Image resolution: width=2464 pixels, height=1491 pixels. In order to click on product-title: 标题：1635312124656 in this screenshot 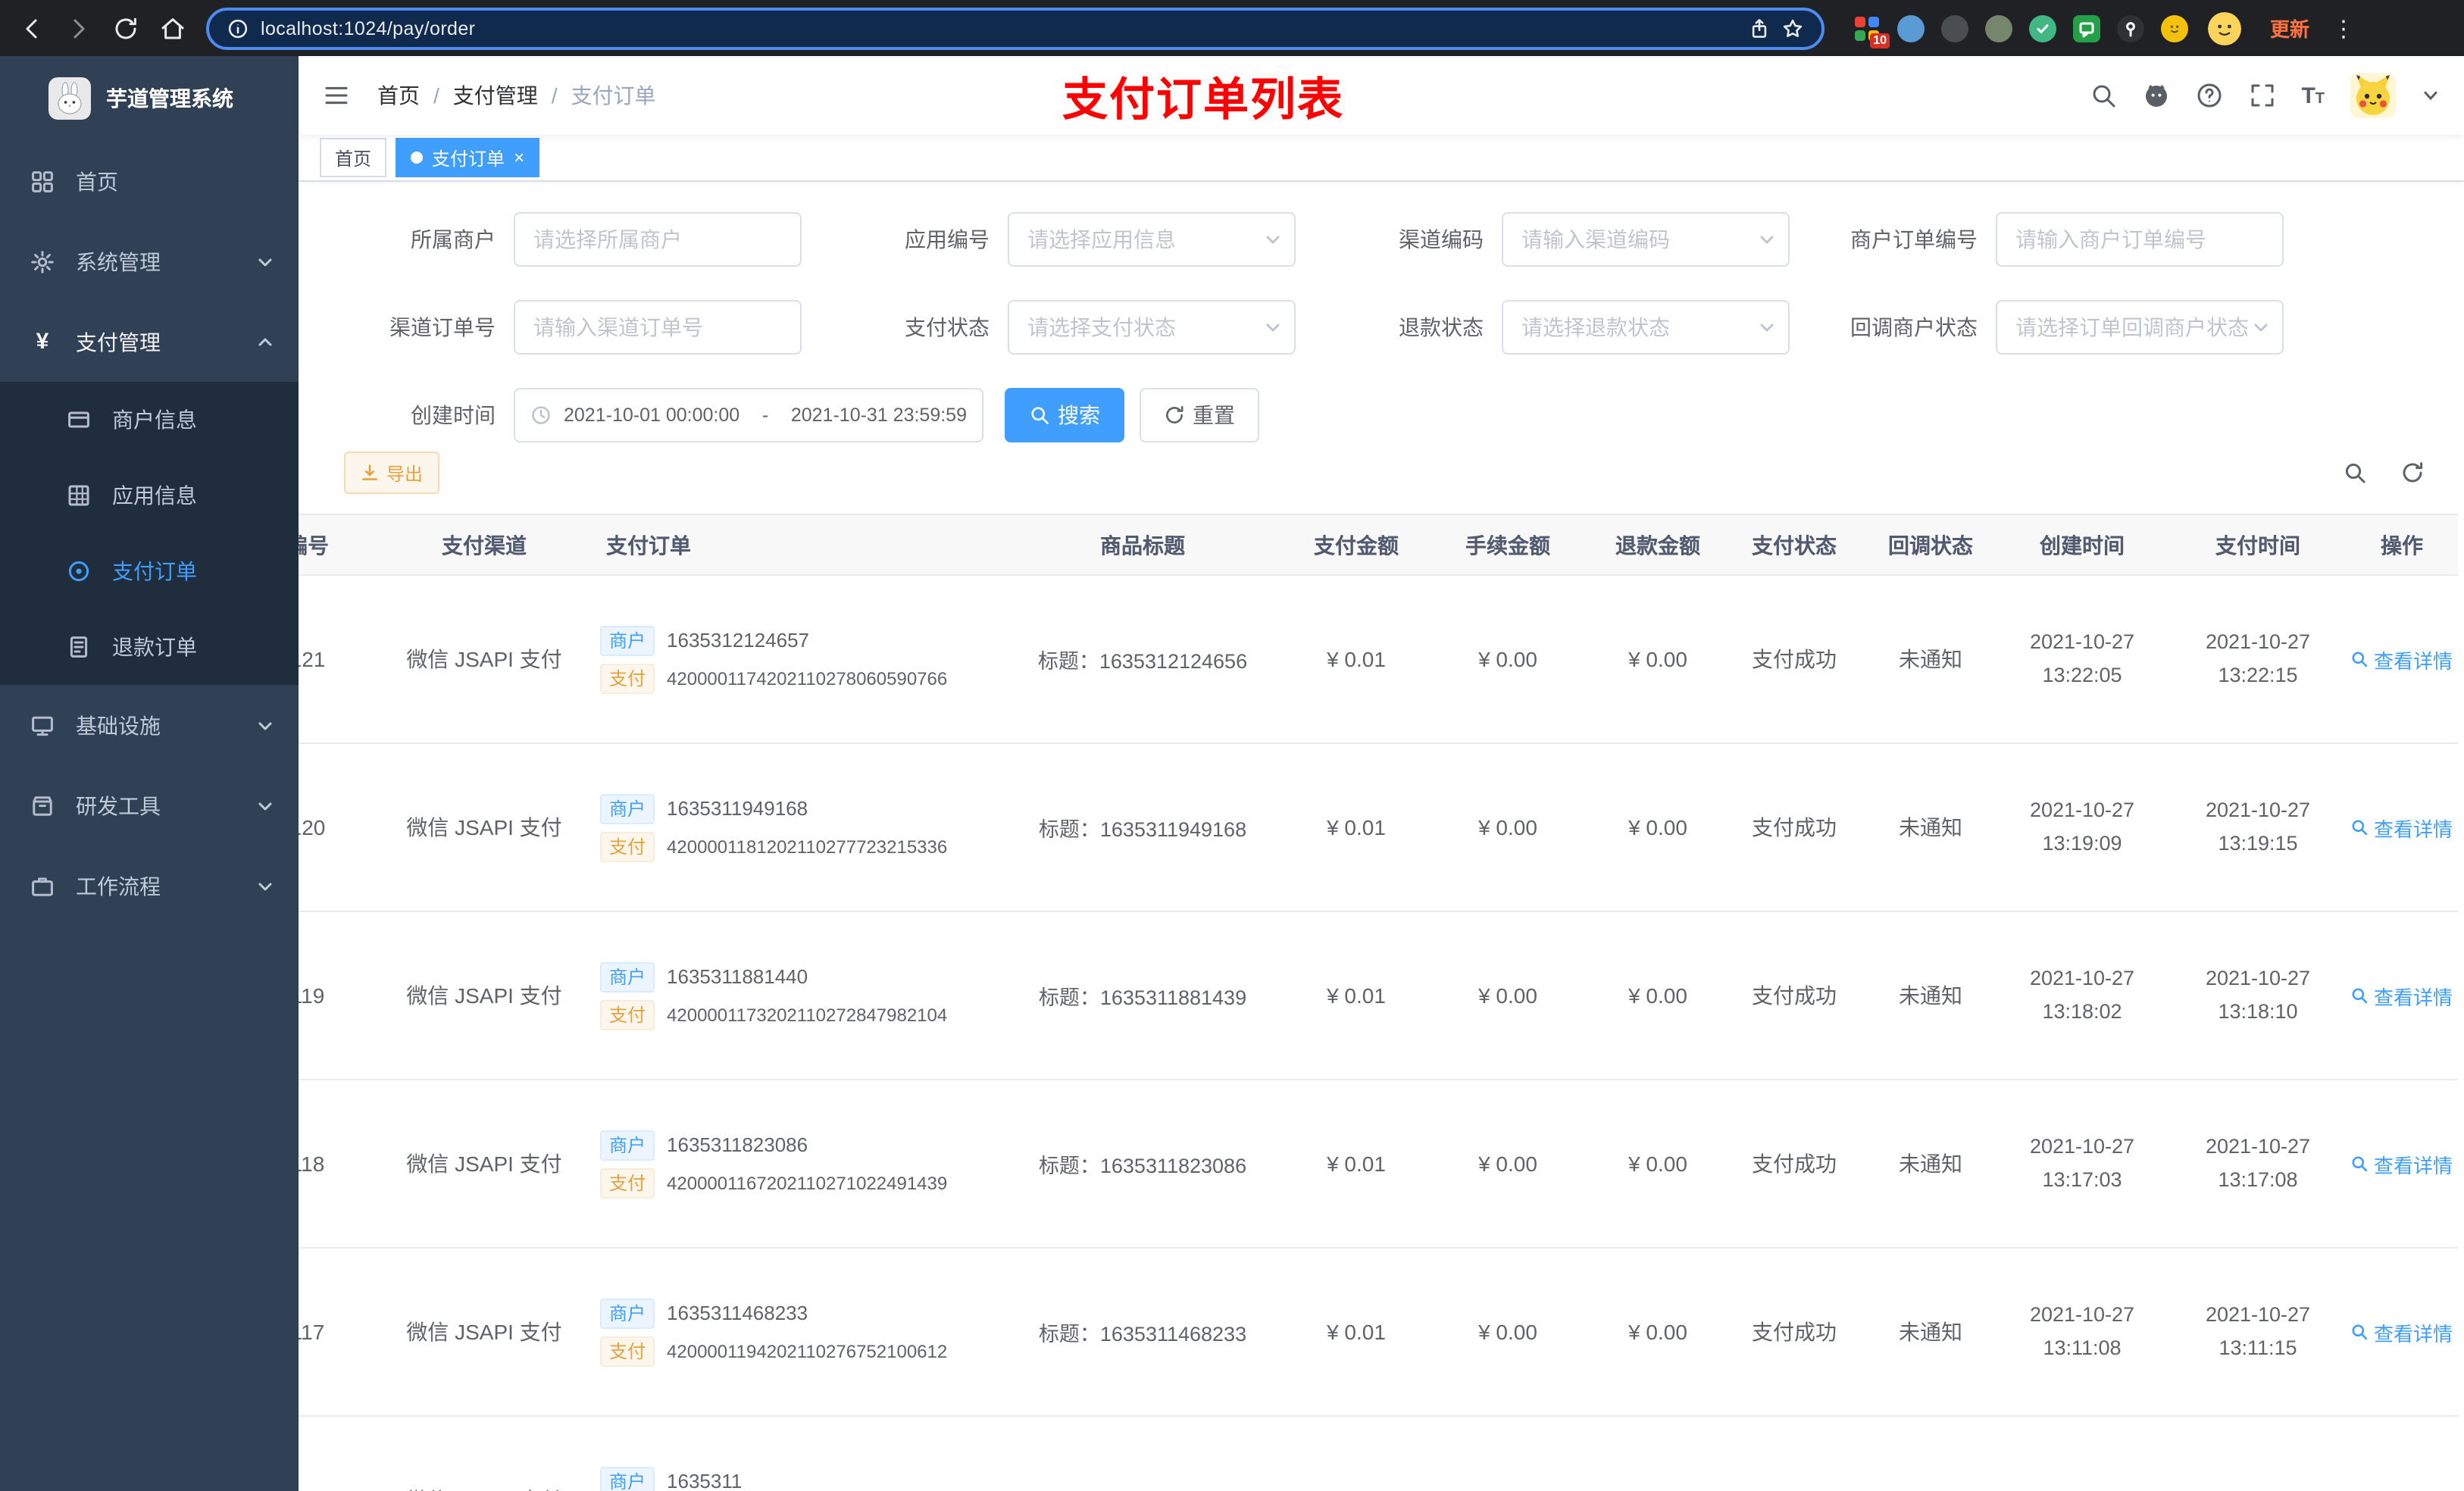, I will do `click(1142, 659)`.